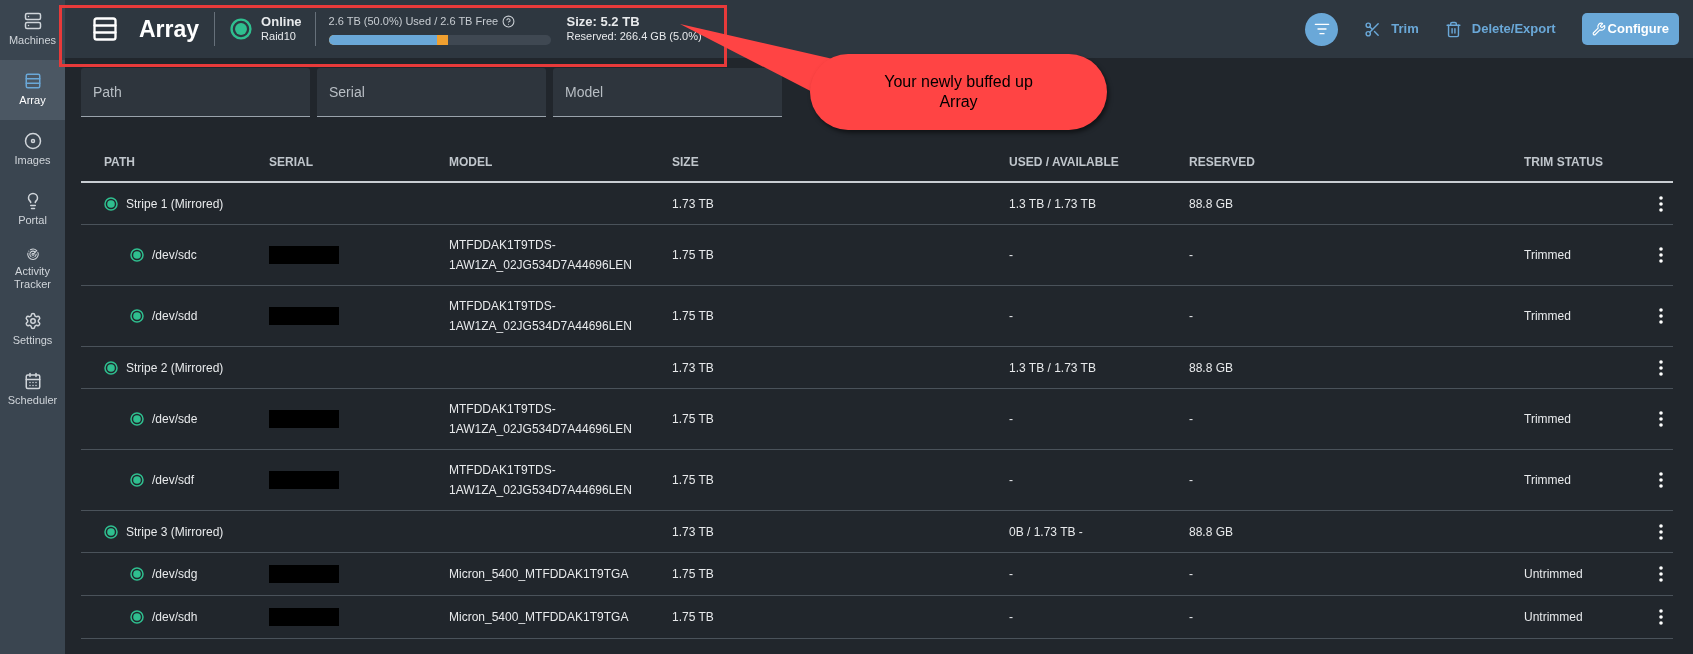  What do you see at coordinates (1500, 29) in the screenshot?
I see `action-button: Delete/Export` at bounding box center [1500, 29].